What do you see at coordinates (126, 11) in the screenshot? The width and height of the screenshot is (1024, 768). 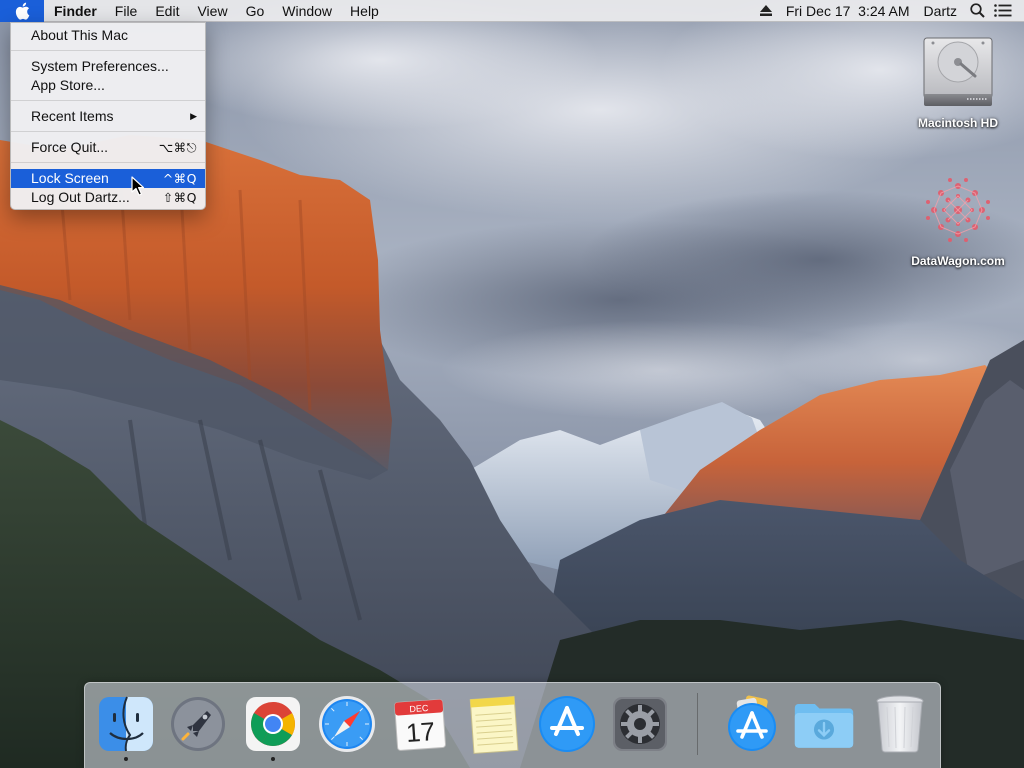 I see `menu-file: File` at bounding box center [126, 11].